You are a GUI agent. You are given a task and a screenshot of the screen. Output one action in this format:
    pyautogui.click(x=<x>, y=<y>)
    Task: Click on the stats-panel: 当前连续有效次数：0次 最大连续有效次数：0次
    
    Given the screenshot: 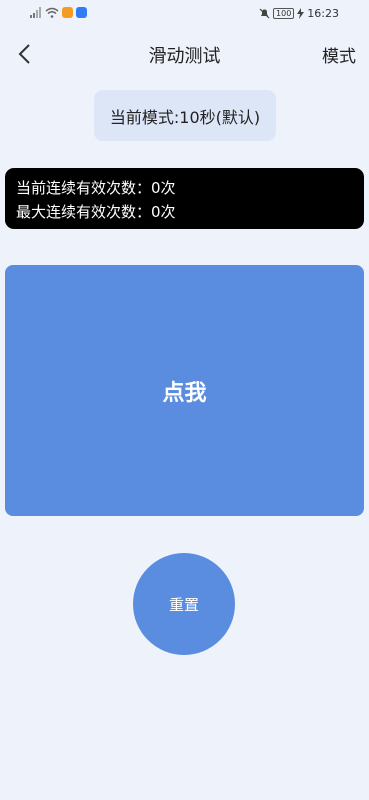 What is the action you would take?
    pyautogui.click(x=184, y=198)
    